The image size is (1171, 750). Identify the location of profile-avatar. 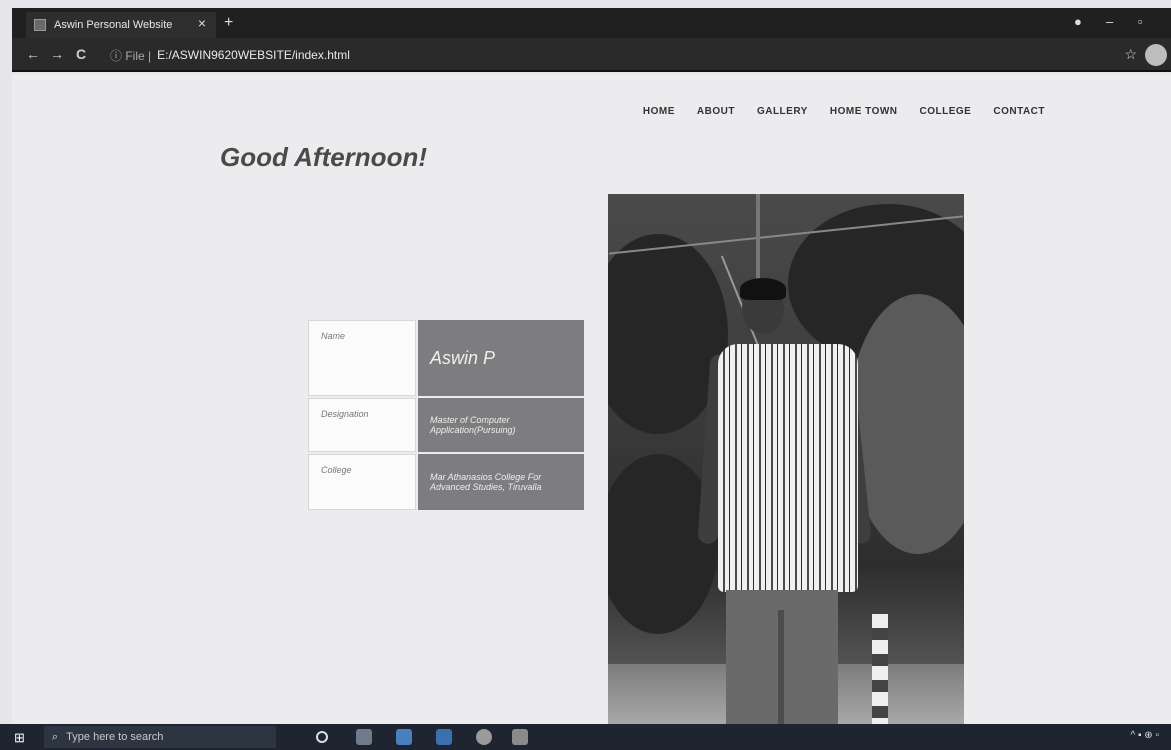
(1156, 55).